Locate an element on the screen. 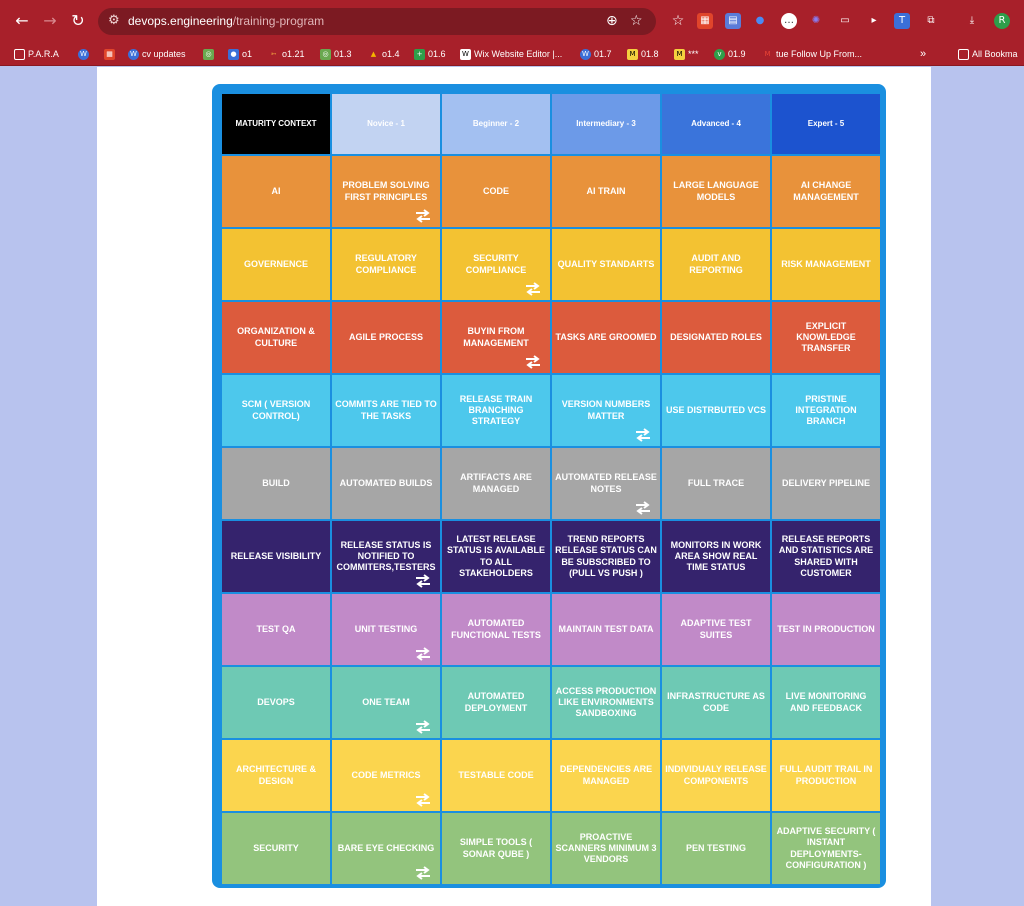 The width and height of the screenshot is (1024, 906). wordpress-icon: W is located at coordinates (133, 54).